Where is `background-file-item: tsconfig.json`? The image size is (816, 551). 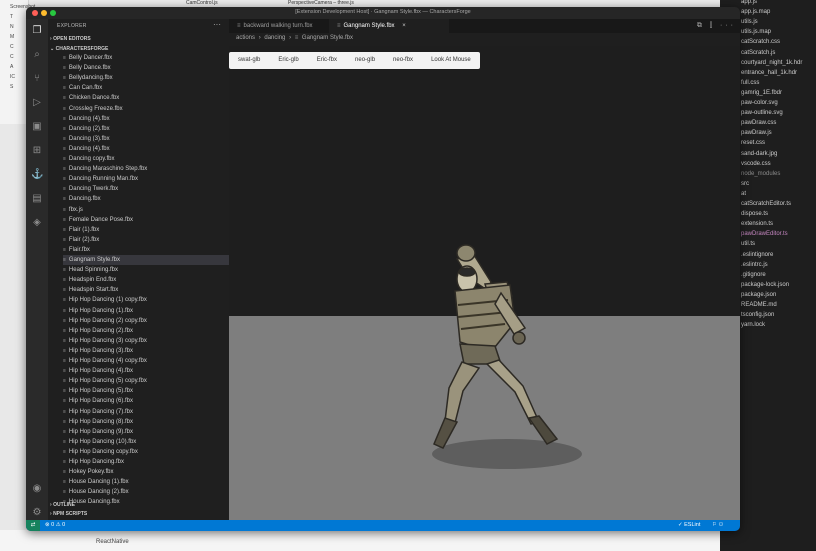 background-file-item: tsconfig.json is located at coordinates (757, 315).